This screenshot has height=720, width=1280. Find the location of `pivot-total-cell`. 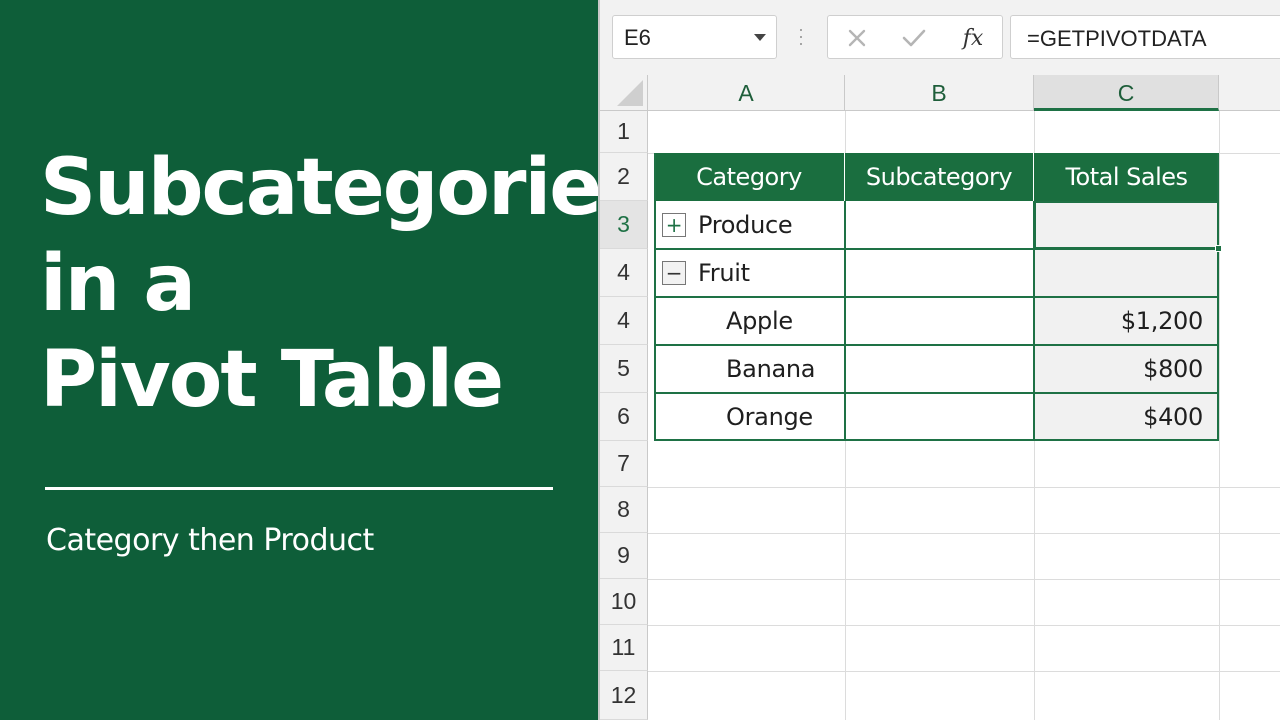

pivot-total-cell is located at coordinates (1126, 273).